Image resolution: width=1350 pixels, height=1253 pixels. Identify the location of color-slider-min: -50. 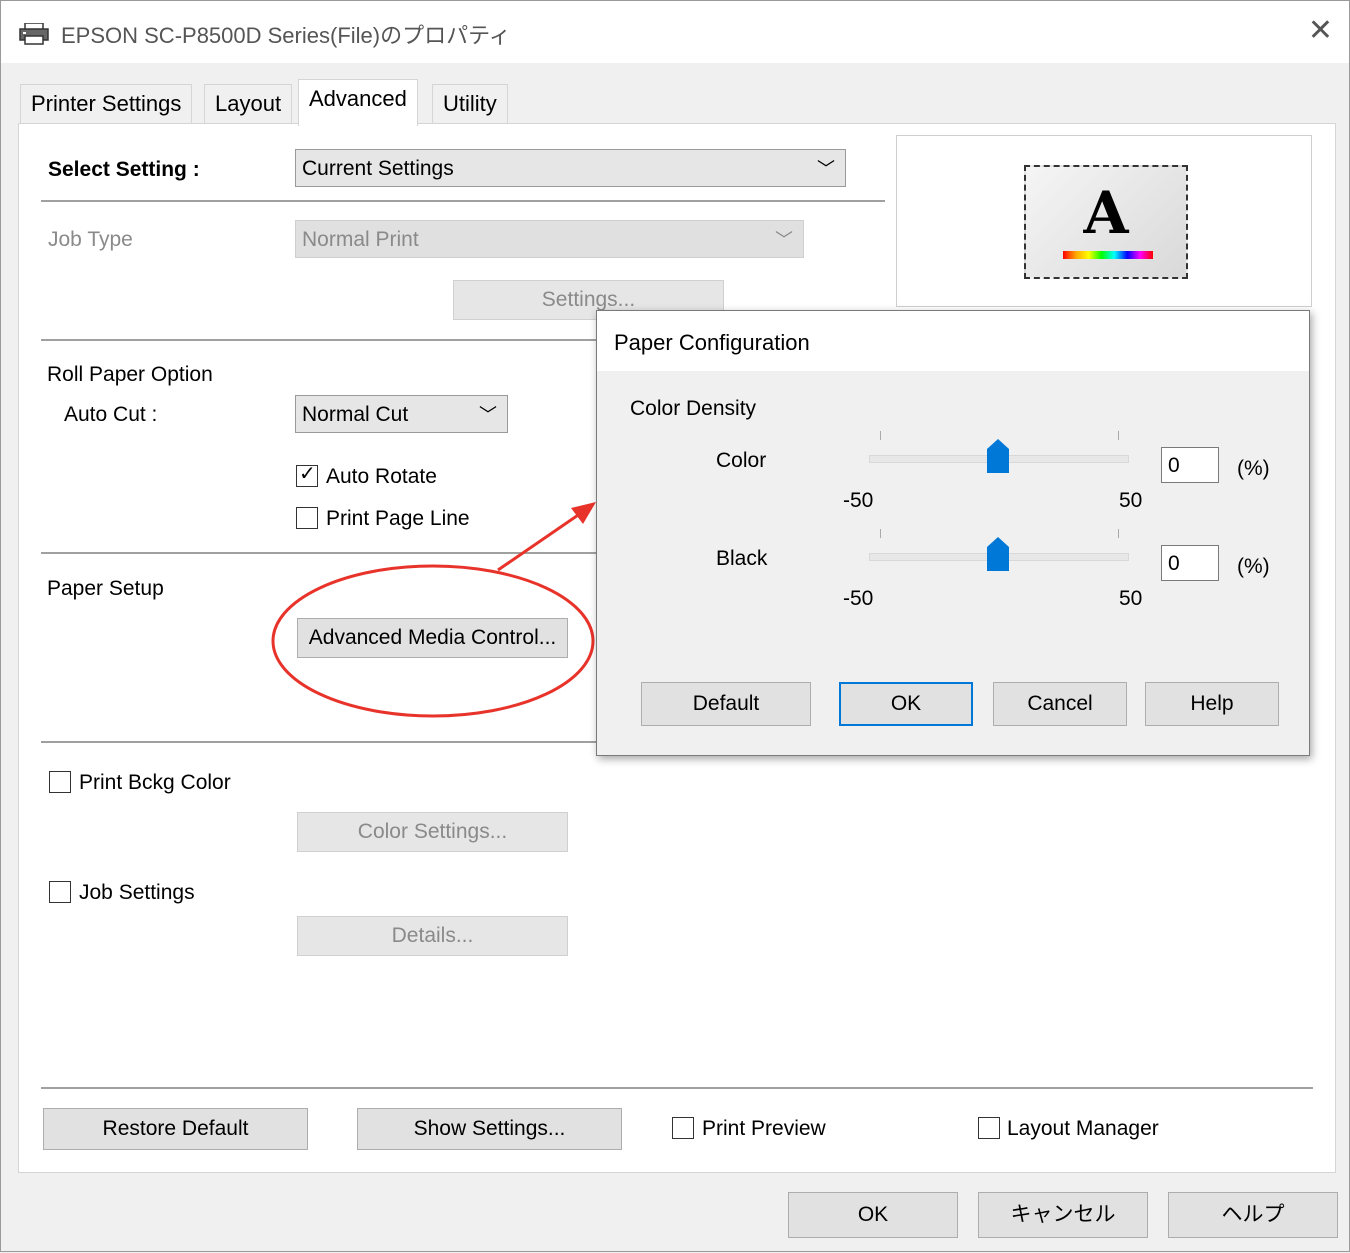
(858, 500).